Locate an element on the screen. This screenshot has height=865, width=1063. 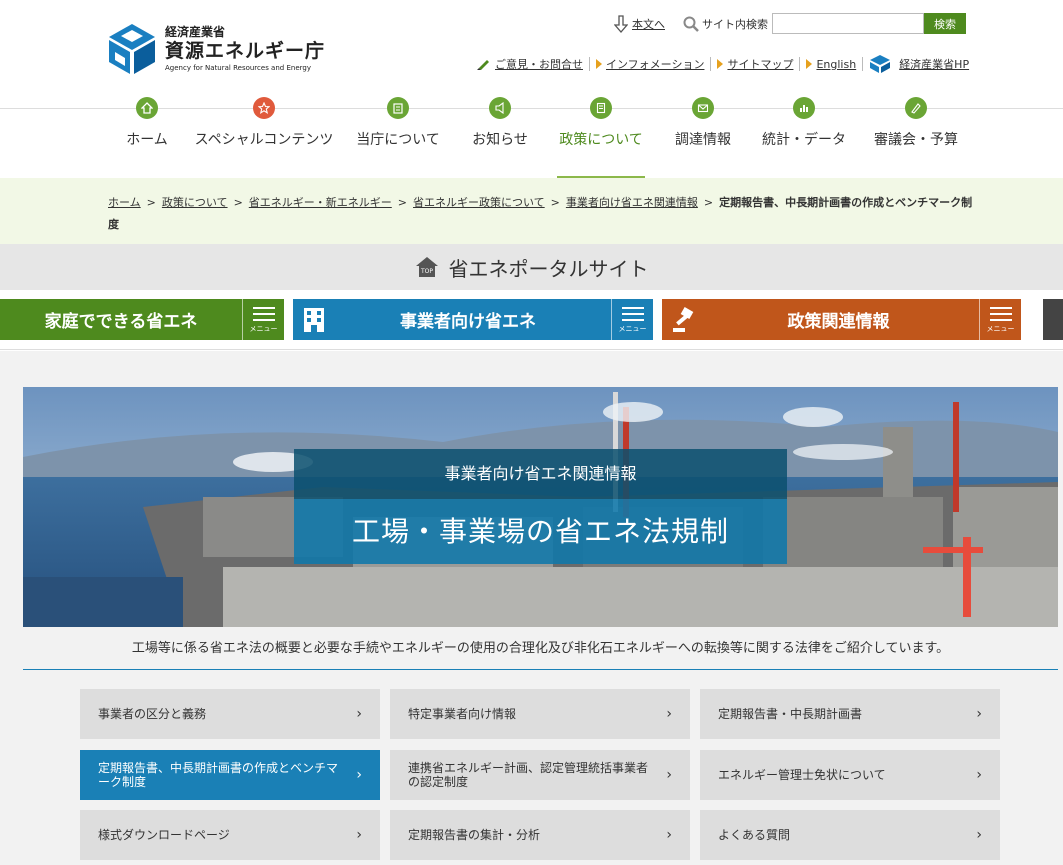
gnav-item-statistics: 統計・データ is located at coordinates (804, 138).